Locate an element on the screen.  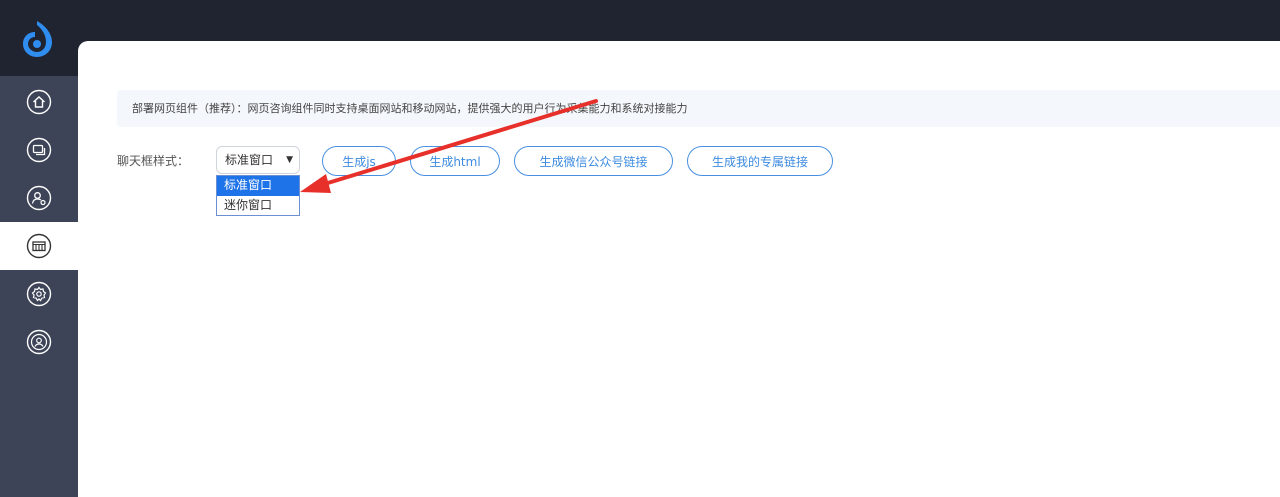
user-settings-icon is located at coordinates (39, 198).